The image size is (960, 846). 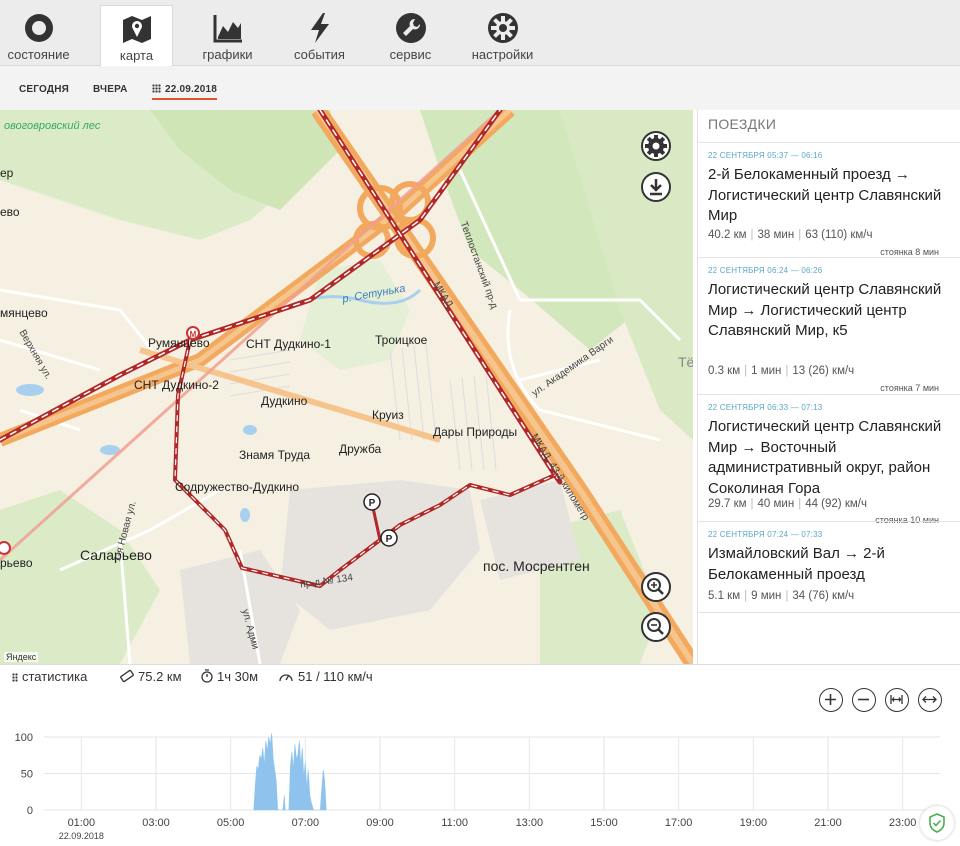 What do you see at coordinates (21, 657) in the screenshot?
I see `yandex-attribution: Яндекс` at bounding box center [21, 657].